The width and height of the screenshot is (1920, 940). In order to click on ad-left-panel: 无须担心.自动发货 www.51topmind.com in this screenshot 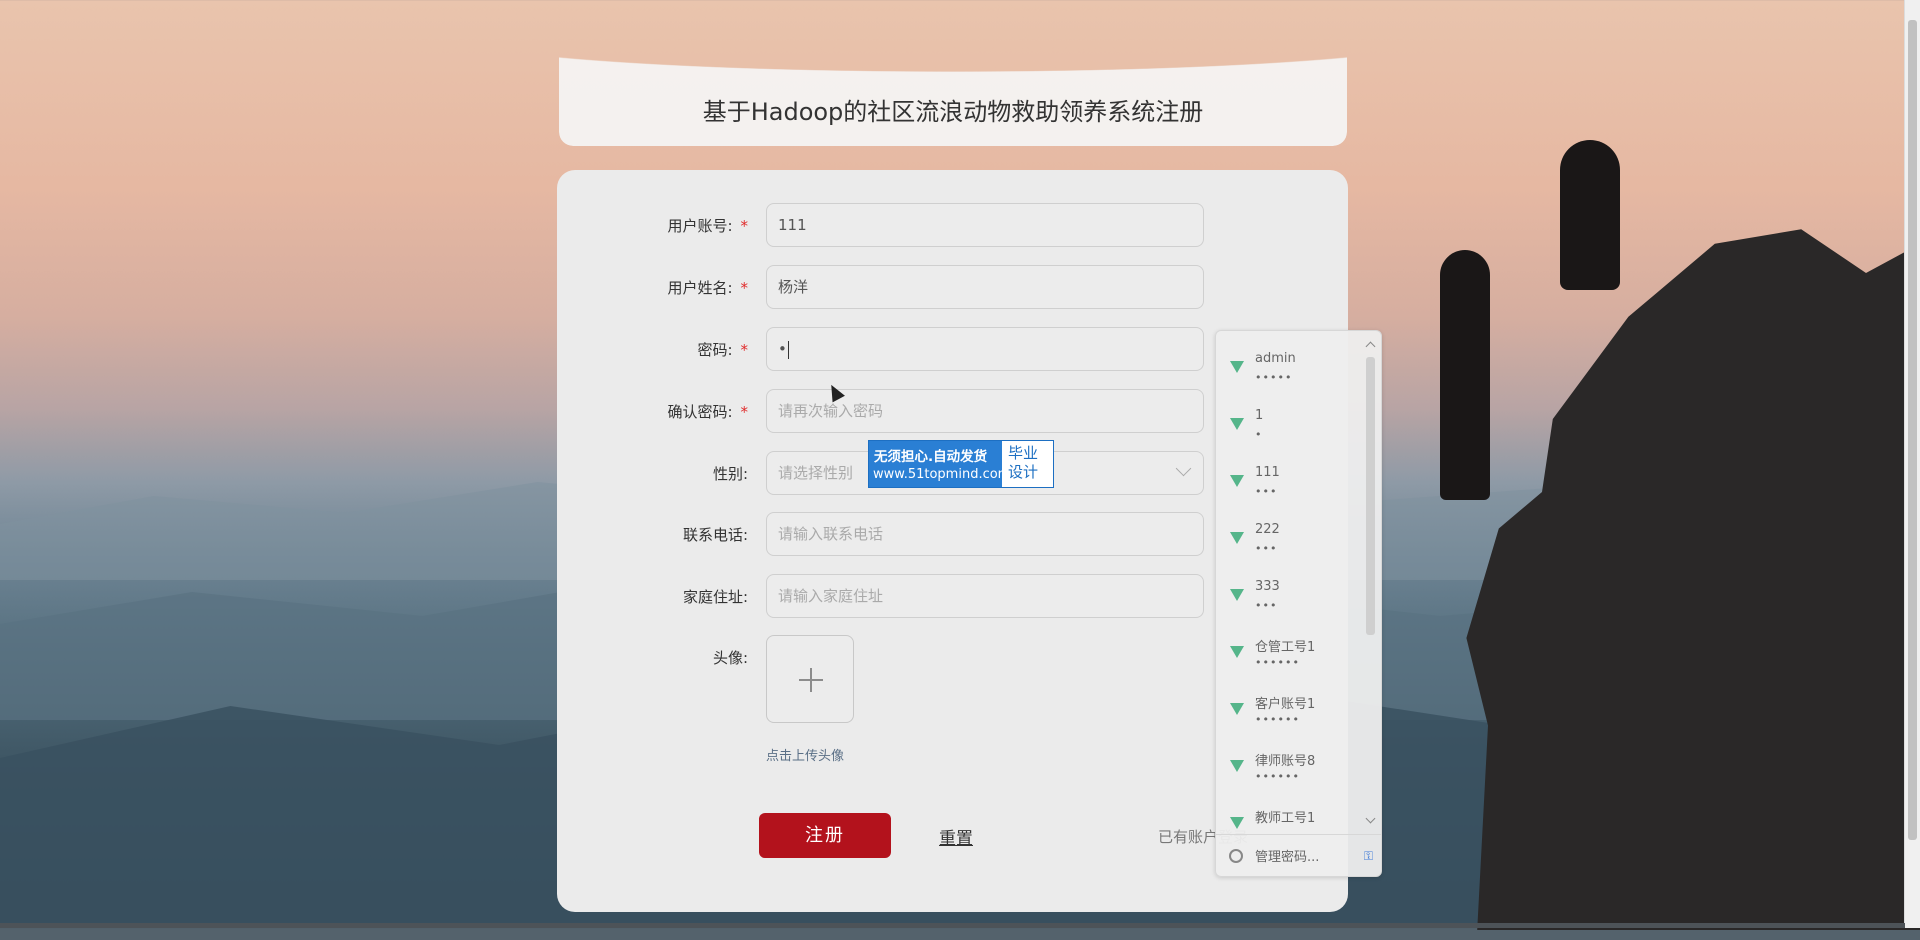, I will do `click(939, 464)`.